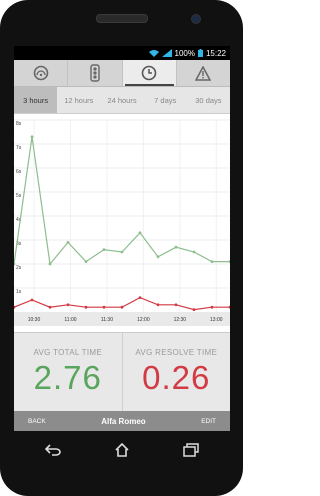 This screenshot has width=320, height=496. I want to click on tool-gauge, so click(40, 73).